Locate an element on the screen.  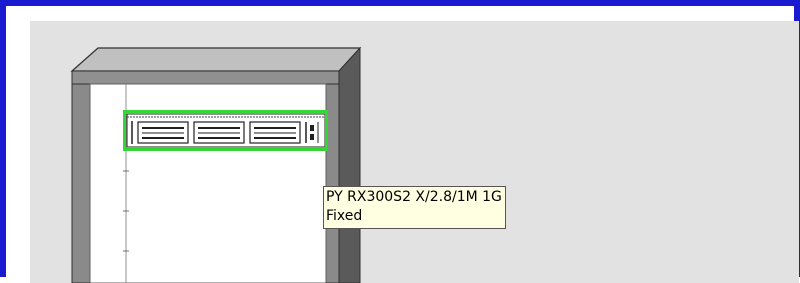
server-tooltip: PY RX300S2 X/2.8/1M 1G Fixed is located at coordinates (414, 207).